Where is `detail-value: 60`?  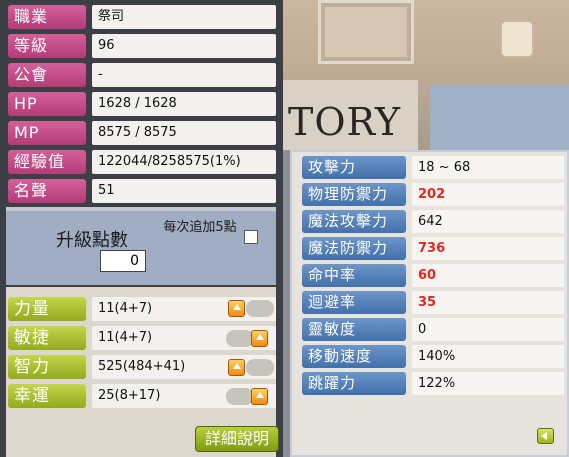
detail-value: 60 is located at coordinates (488, 275).